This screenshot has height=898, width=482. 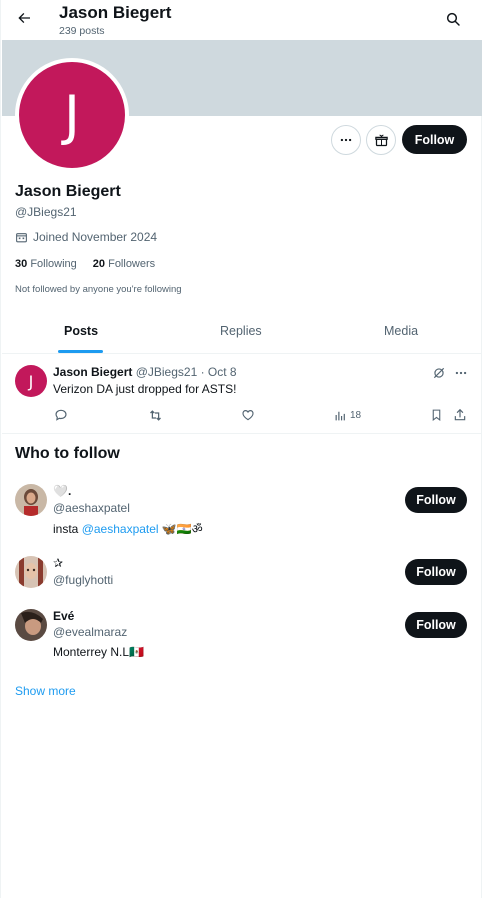 I want to click on page-title: Jason Biegert, so click(x=115, y=12).